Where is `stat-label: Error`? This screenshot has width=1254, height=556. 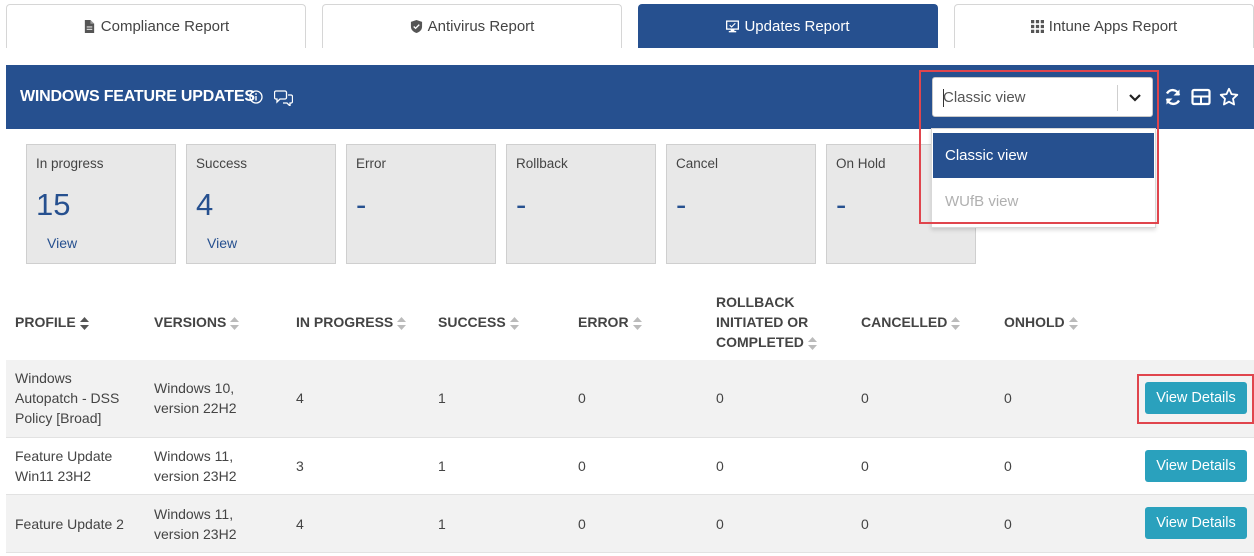
stat-label: Error is located at coordinates (371, 163).